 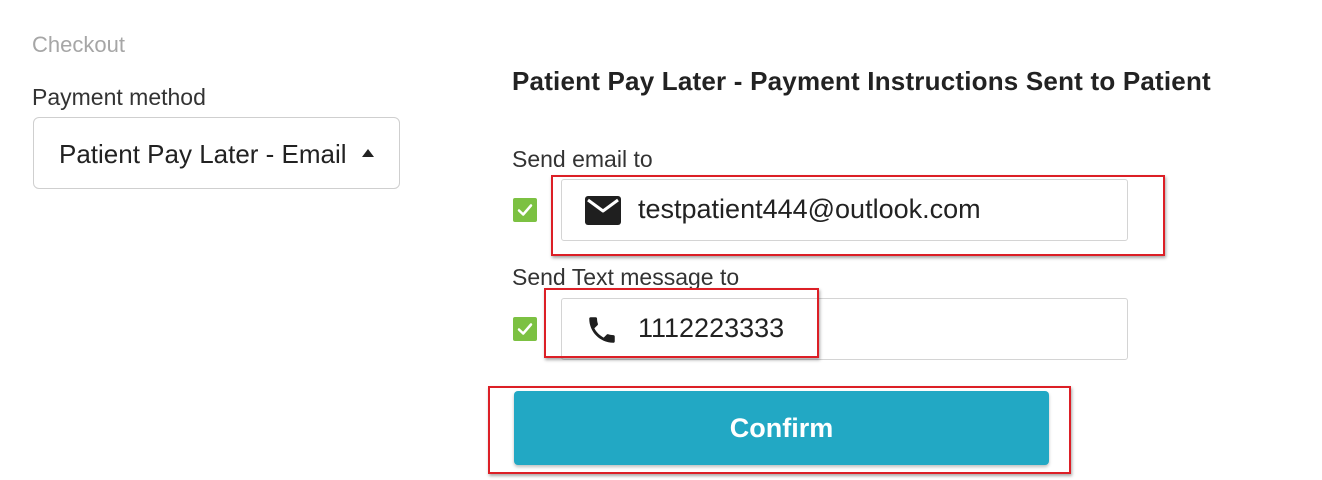 I want to click on checkout-title: Checkout, so click(x=78, y=44).